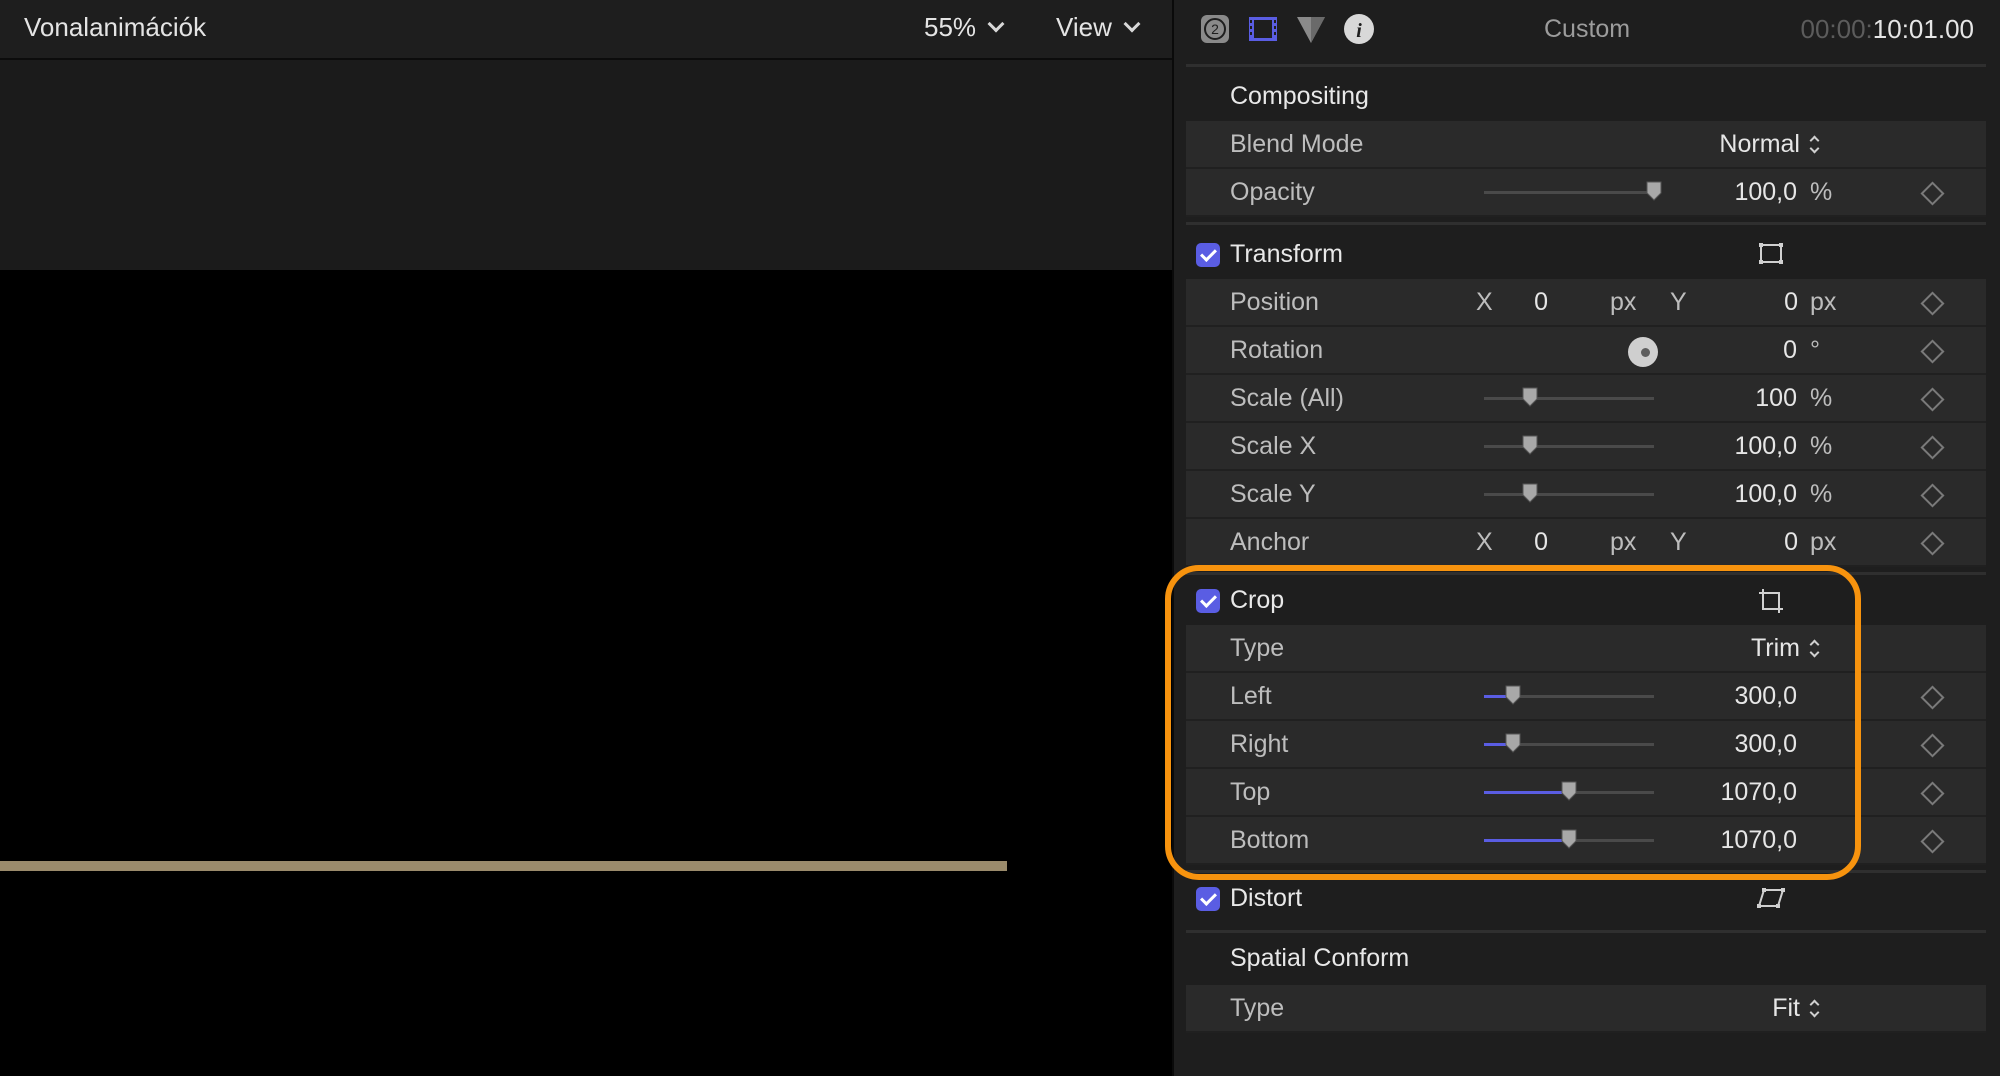  What do you see at coordinates (1586, 97) in the screenshot?
I see `compositing-header: Compositing` at bounding box center [1586, 97].